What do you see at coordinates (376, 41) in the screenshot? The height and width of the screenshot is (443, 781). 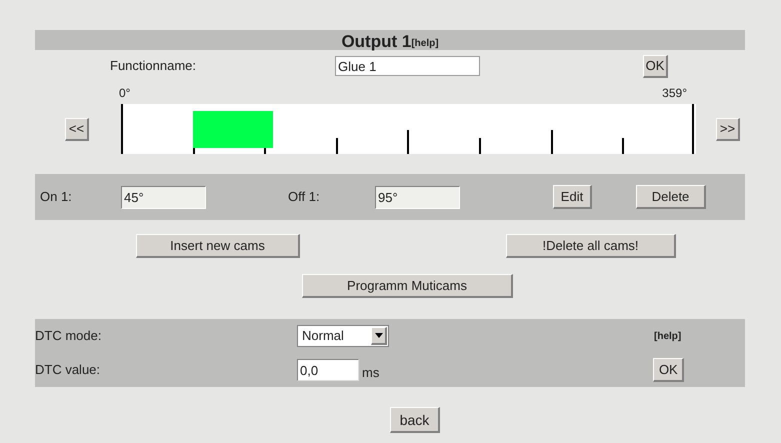 I see `page-title: Output 1` at bounding box center [376, 41].